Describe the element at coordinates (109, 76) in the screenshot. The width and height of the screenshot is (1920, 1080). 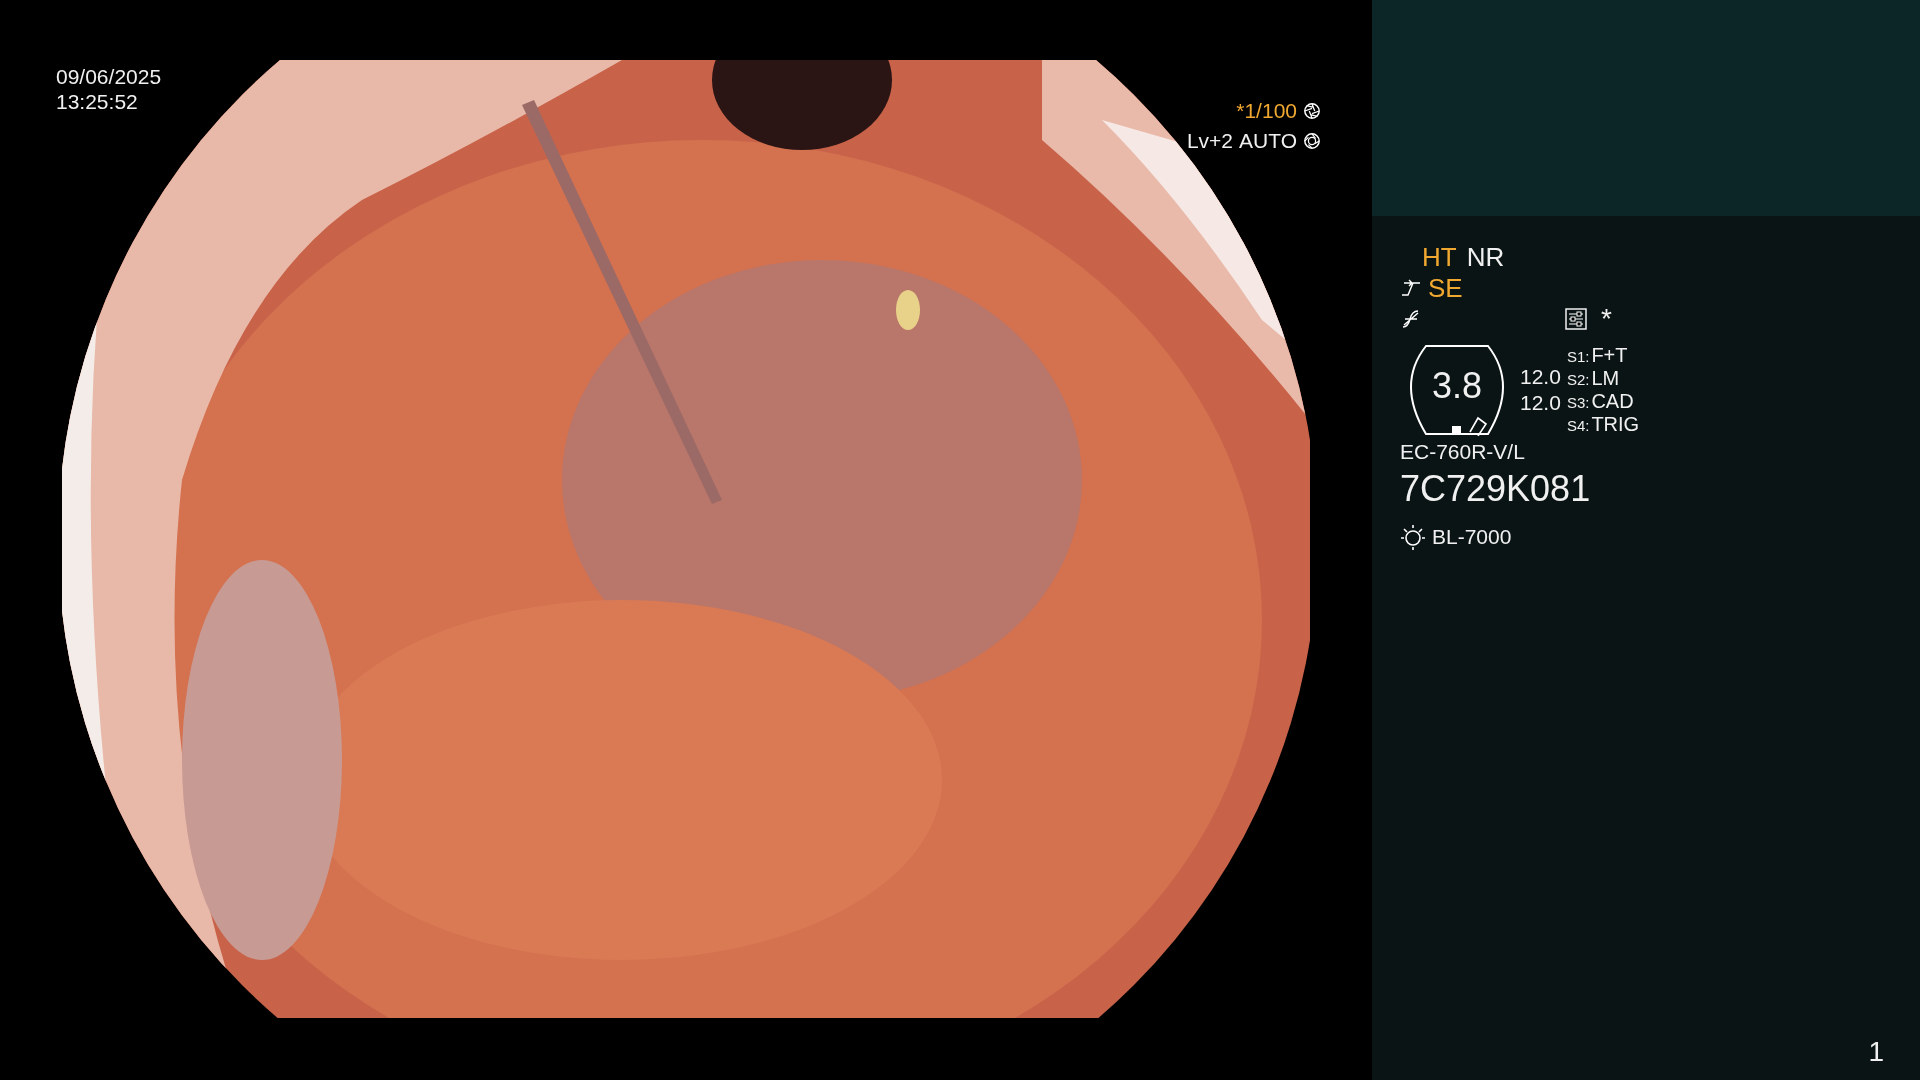
I see `date-text: 09/06/2025` at that location.